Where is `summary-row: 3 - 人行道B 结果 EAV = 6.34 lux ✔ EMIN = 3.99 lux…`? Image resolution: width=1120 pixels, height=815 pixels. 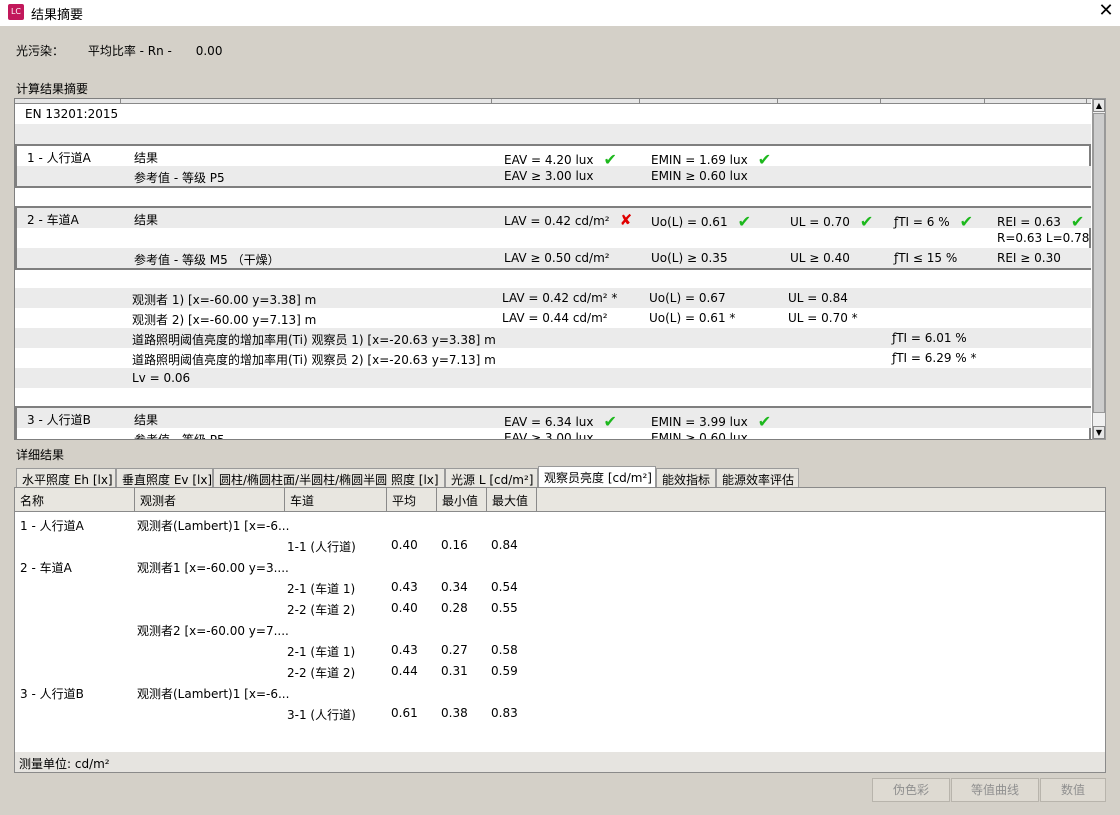
summary-row: 3 - 人行道B 结果 EAV = 6.34 lux ✔ EMIN = 3.99 lux… is located at coordinates (554, 419).